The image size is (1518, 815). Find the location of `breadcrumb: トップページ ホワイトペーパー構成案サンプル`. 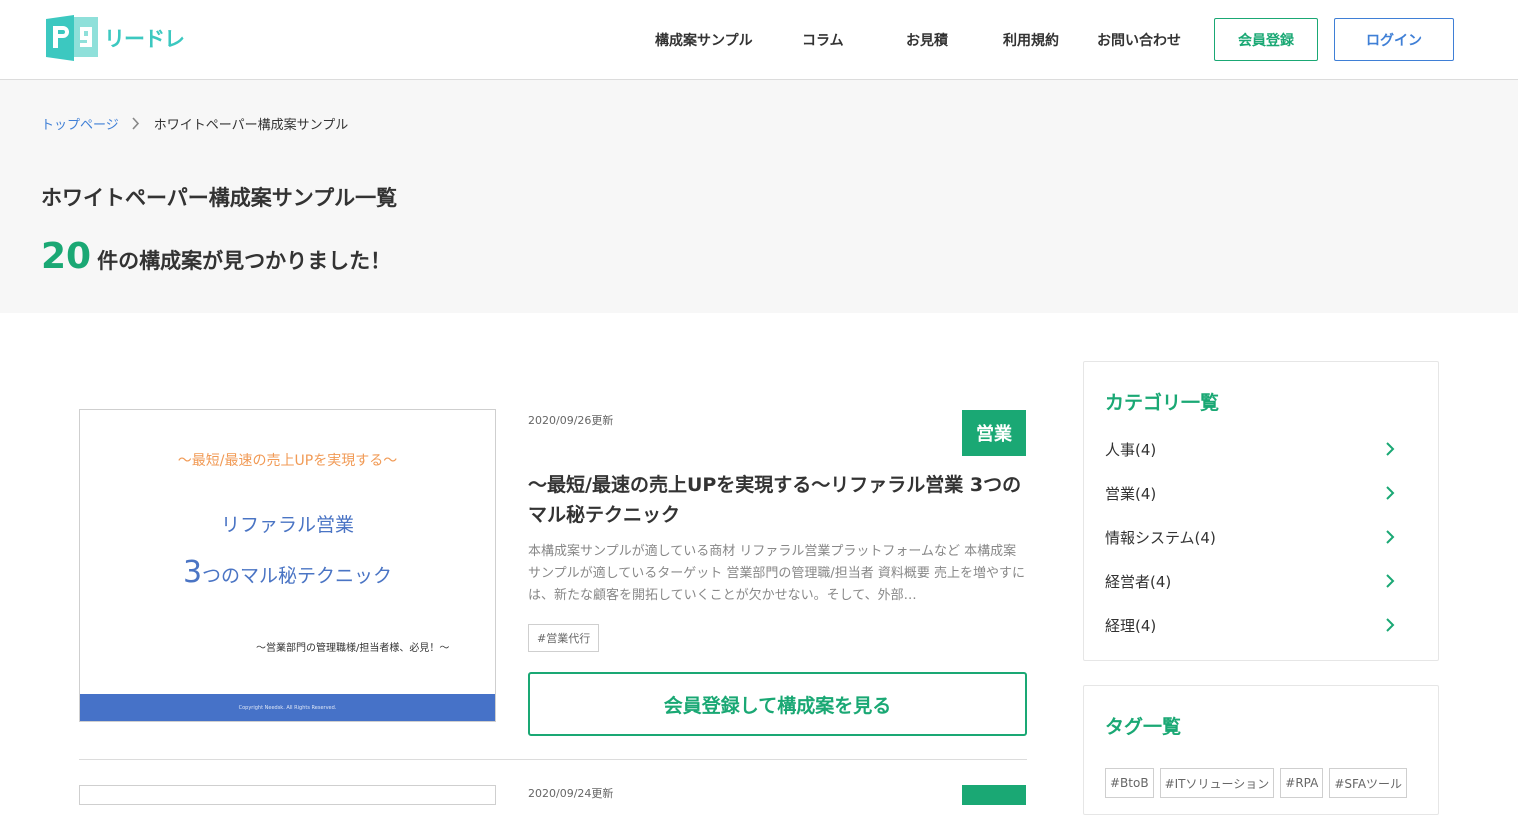

breadcrumb: トップページ ホワイトペーパー構成案サンプル is located at coordinates (194, 123).